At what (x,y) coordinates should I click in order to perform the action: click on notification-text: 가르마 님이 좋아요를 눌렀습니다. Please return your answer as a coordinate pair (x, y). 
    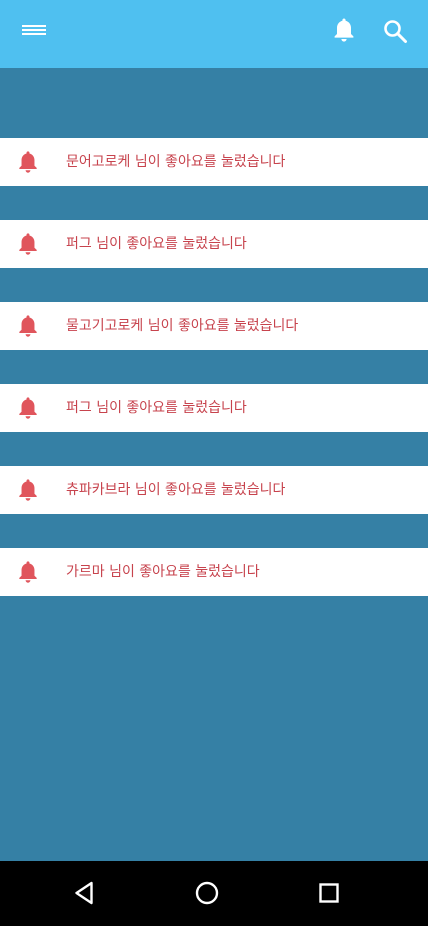
    Looking at the image, I should click on (163, 572).